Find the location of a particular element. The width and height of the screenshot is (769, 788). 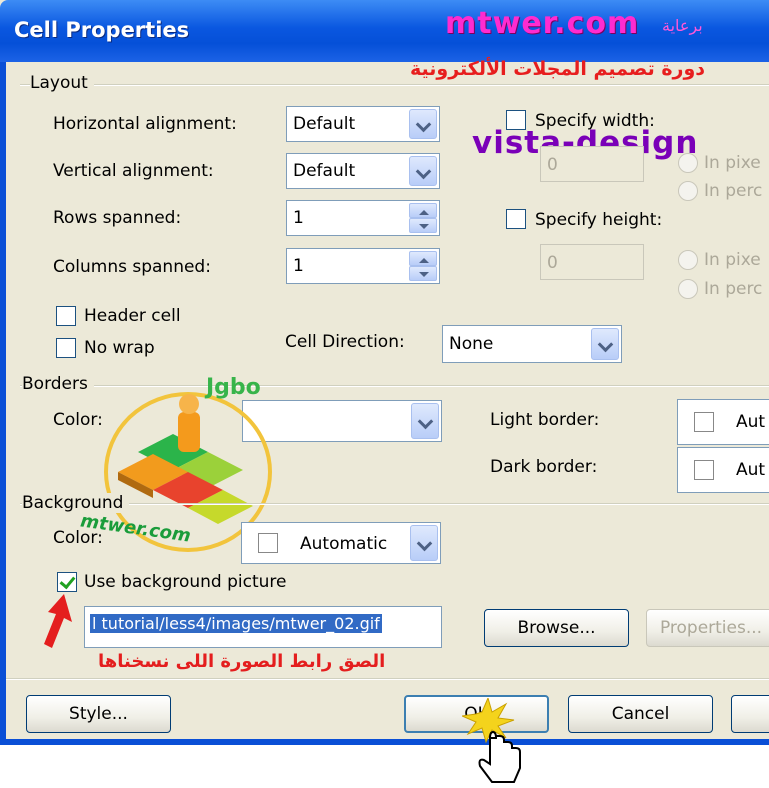

background-color-value: Automatic is located at coordinates (344, 544).